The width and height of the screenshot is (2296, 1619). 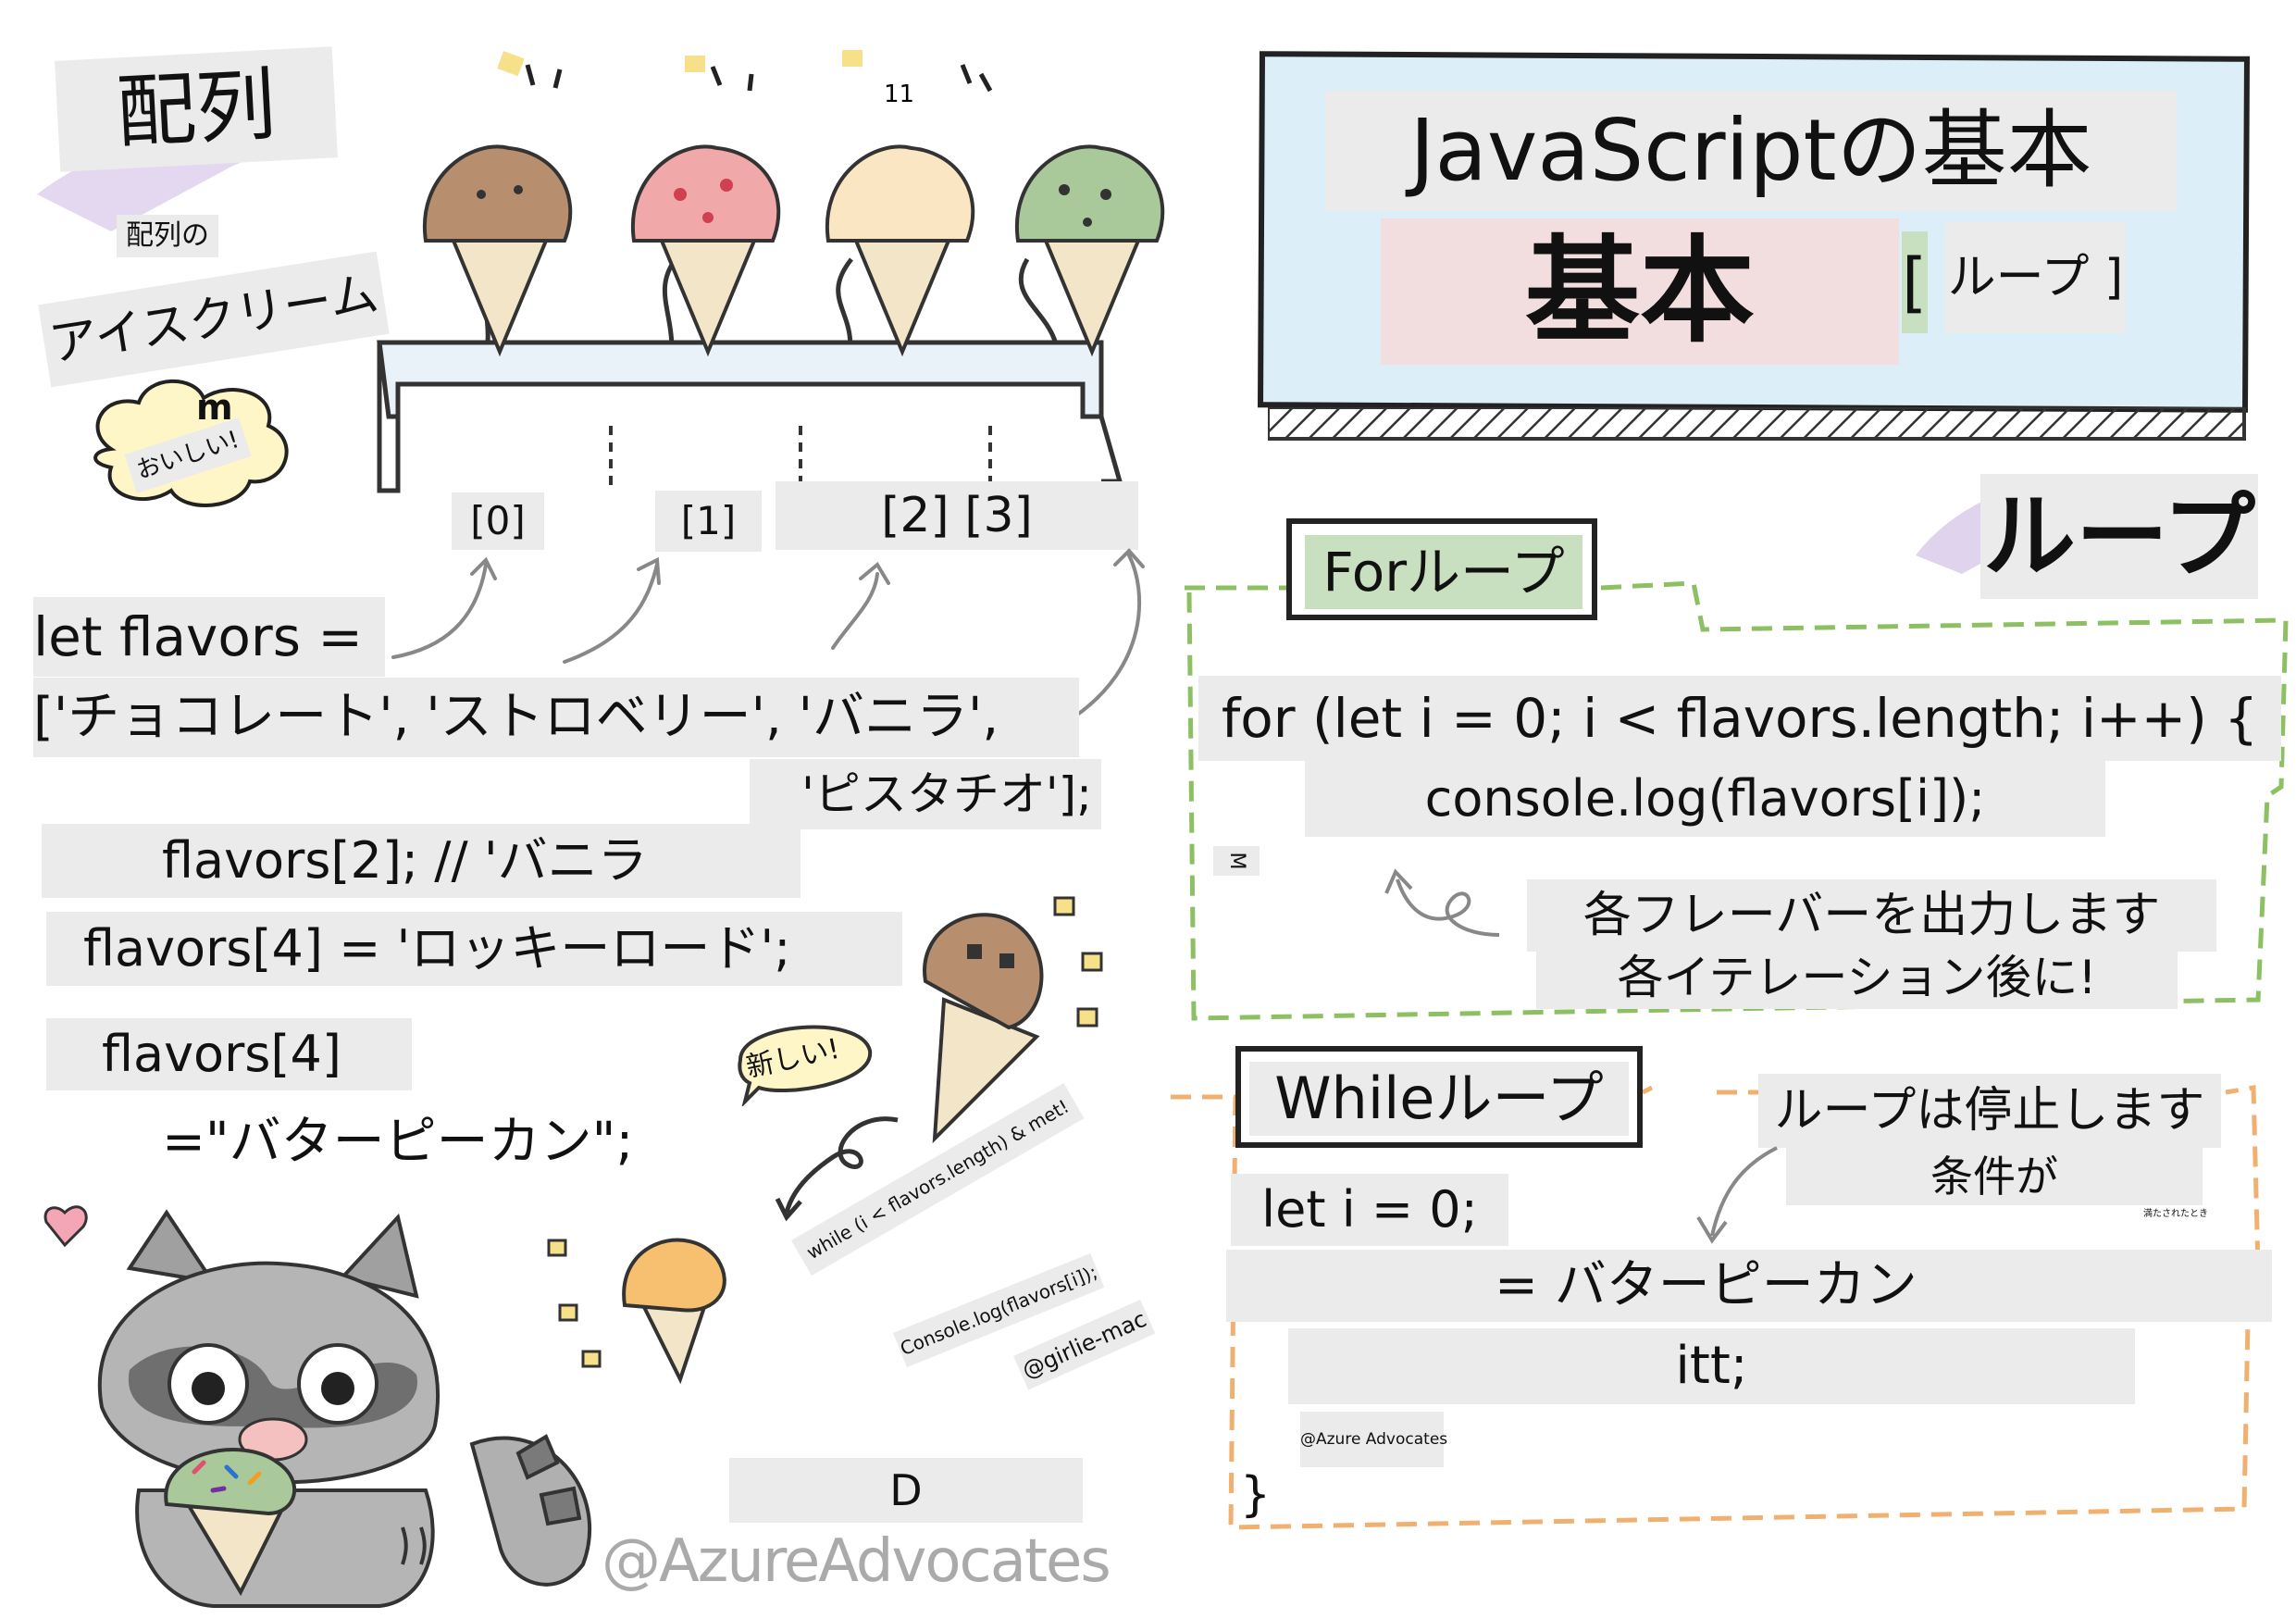 I want to click on azure-small-label: @Azure Advocates, so click(x=1373, y=1440).